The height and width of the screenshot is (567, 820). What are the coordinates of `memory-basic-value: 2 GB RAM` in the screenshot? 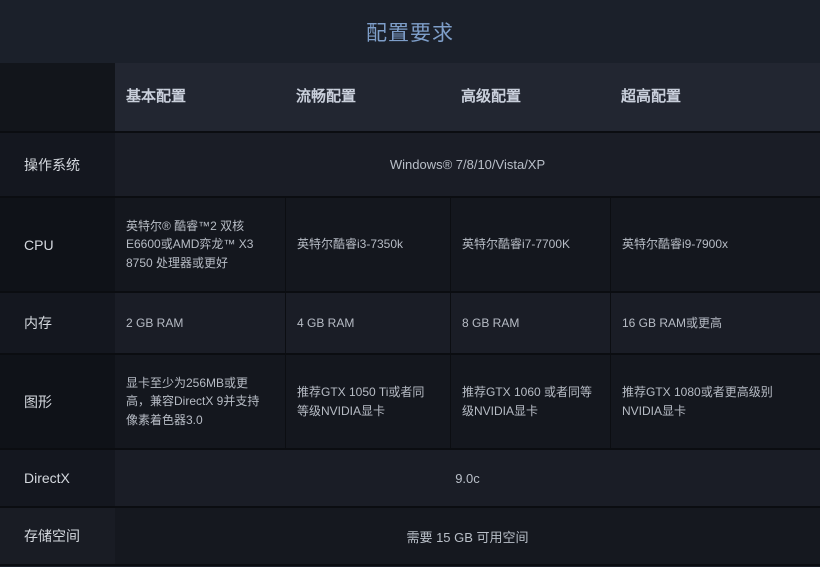 It's located at (155, 322).